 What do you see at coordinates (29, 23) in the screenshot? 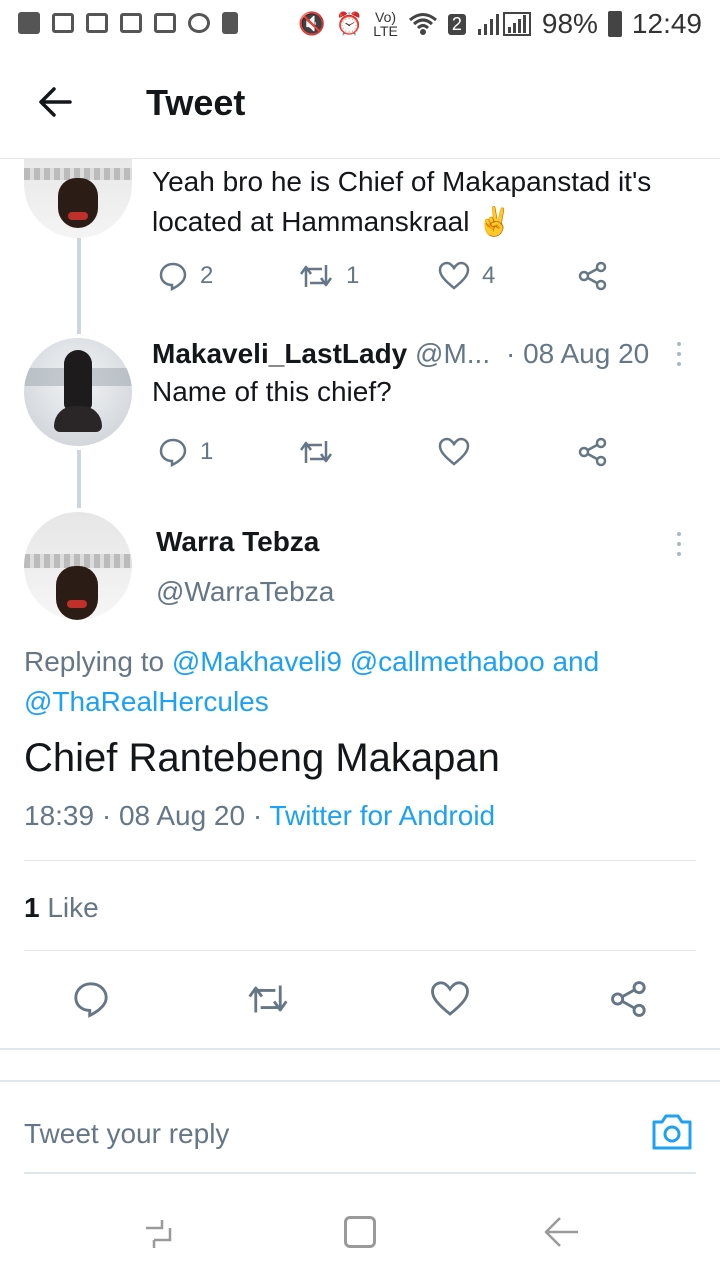
I see `message-icon` at bounding box center [29, 23].